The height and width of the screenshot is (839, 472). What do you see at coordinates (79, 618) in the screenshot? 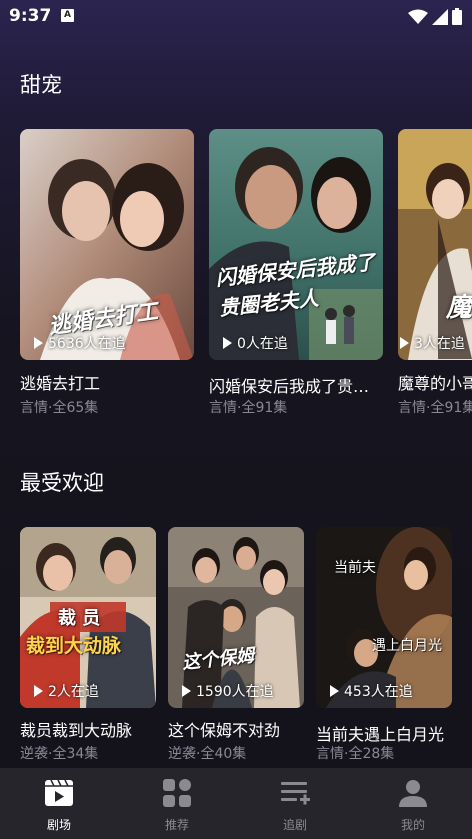
I see `poster-badge: 裁 员` at bounding box center [79, 618].